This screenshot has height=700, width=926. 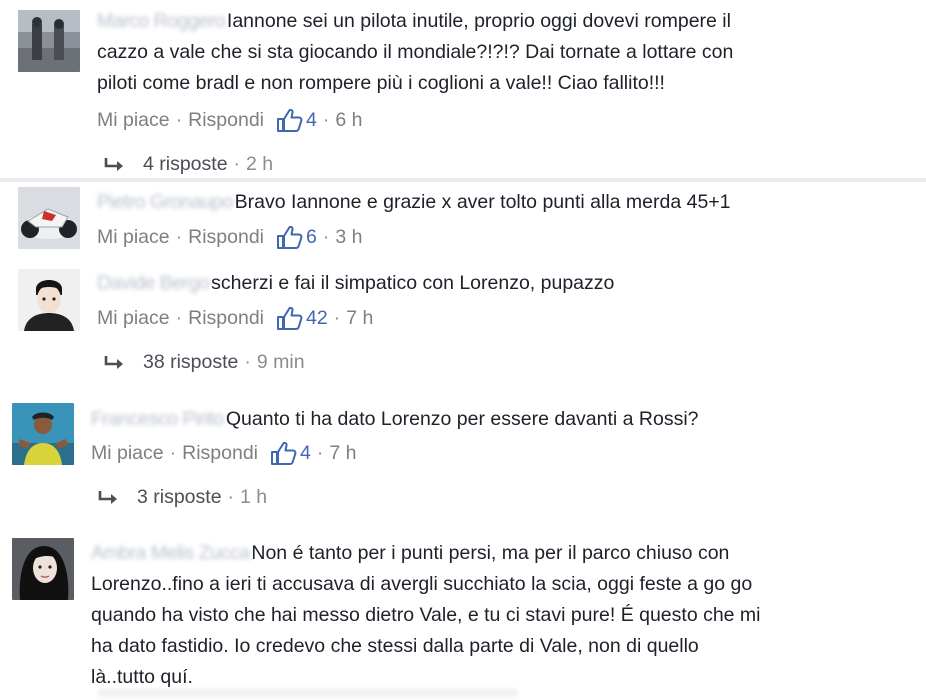 What do you see at coordinates (190, 362) in the screenshot?
I see `replies-count: 38 risposte` at bounding box center [190, 362].